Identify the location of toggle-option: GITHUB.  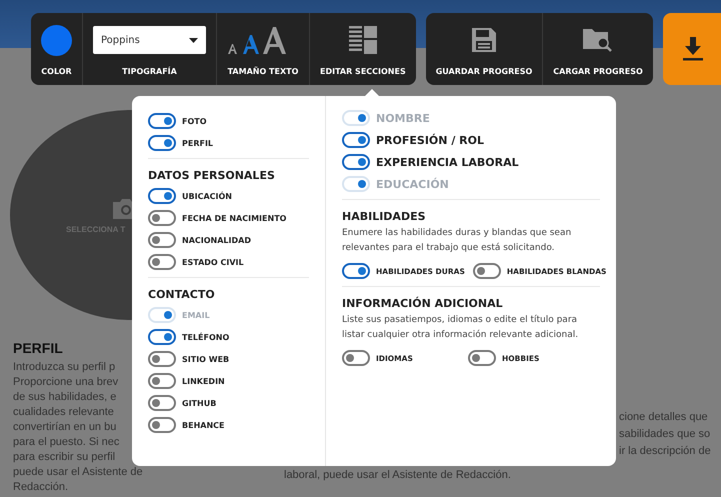
(228, 403).